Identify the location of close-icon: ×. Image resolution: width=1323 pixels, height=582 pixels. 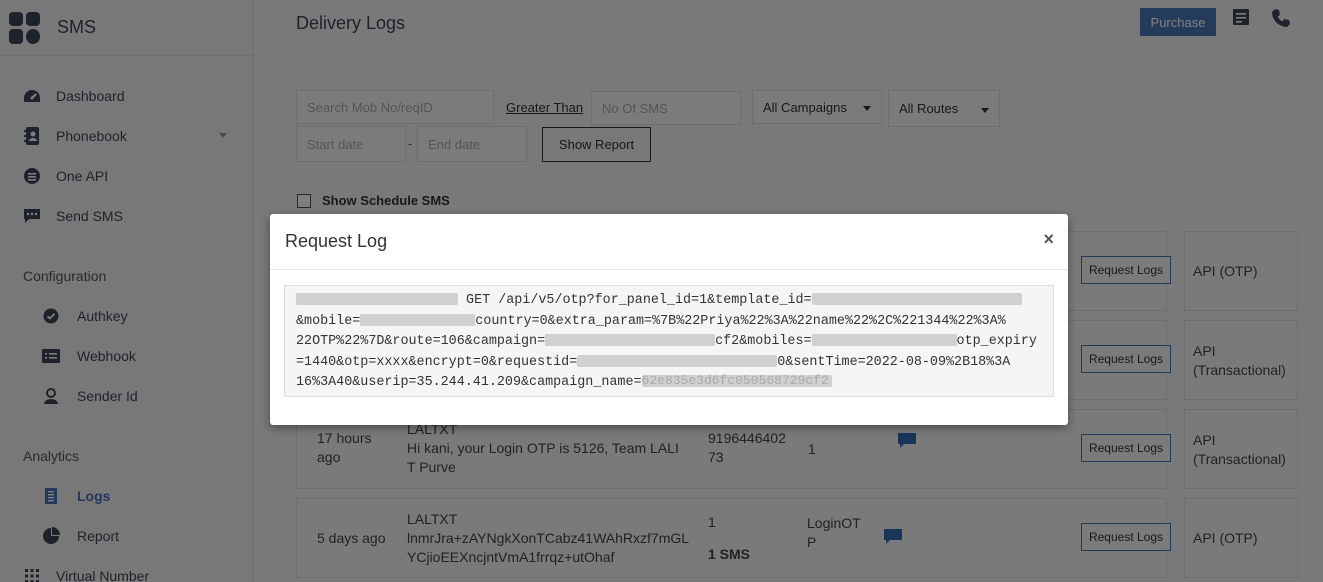
(1048, 239).